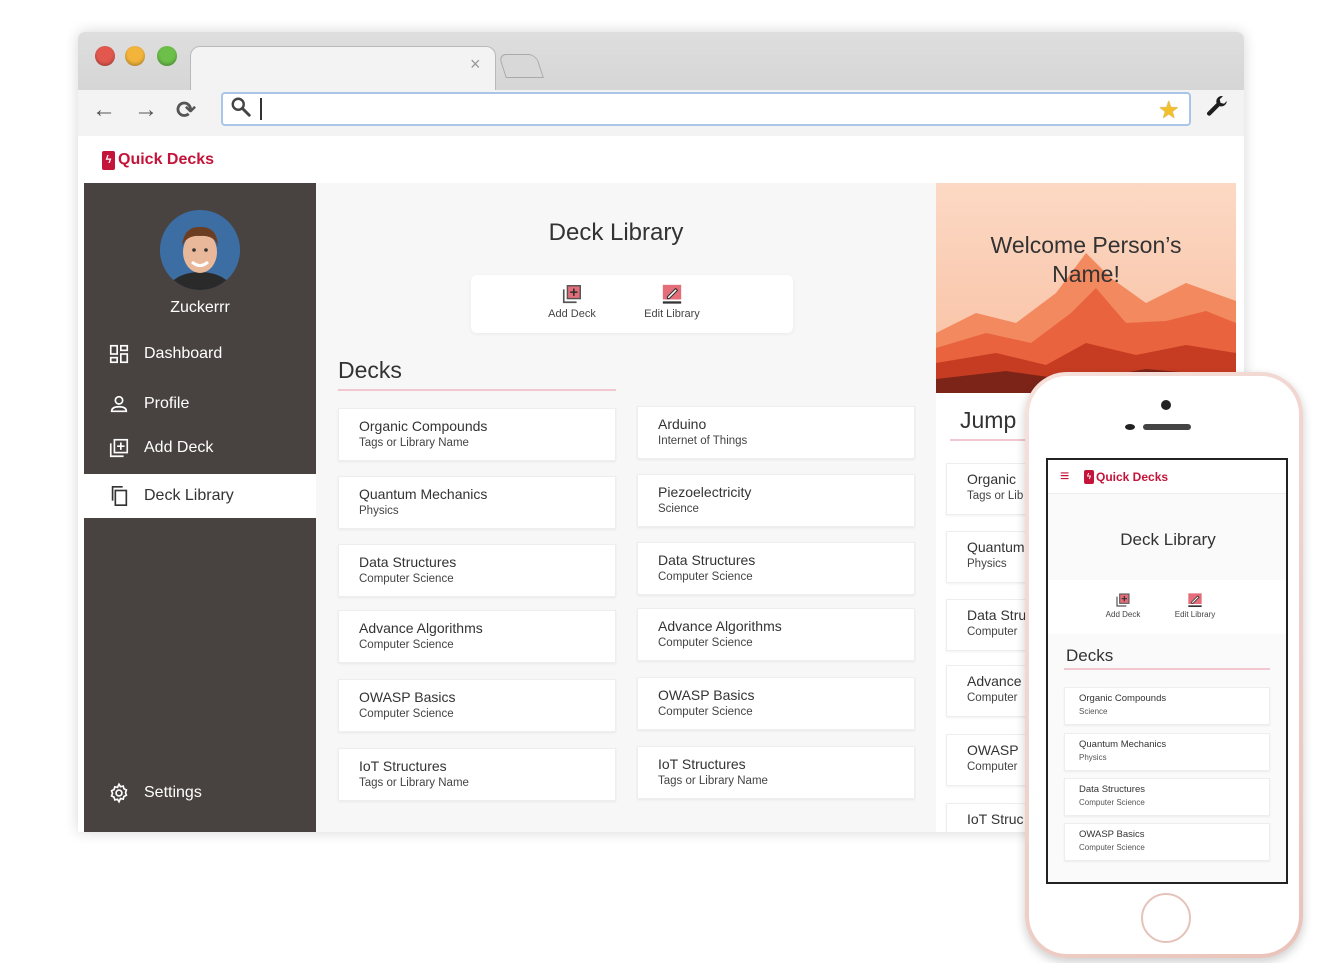  Describe the element at coordinates (119, 496) in the screenshot. I see `copy-icon` at that location.